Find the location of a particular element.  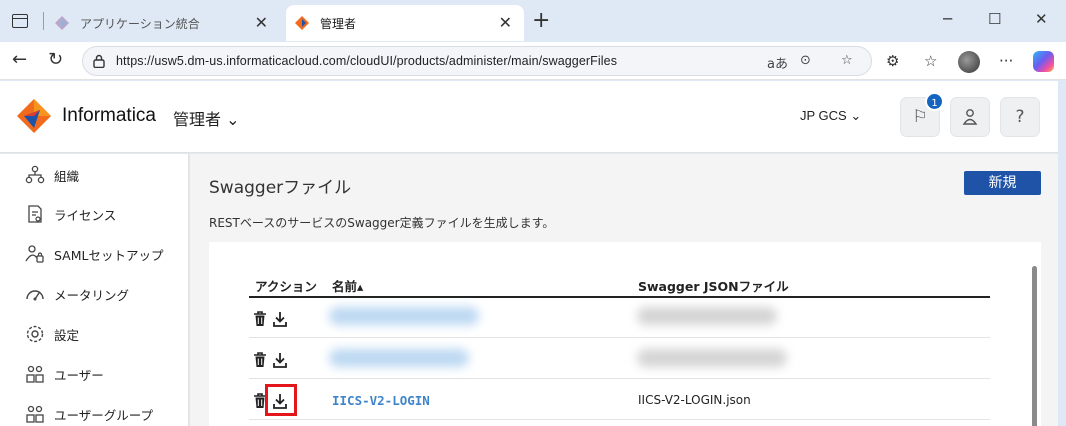

profile-avatar is located at coordinates (969, 62).